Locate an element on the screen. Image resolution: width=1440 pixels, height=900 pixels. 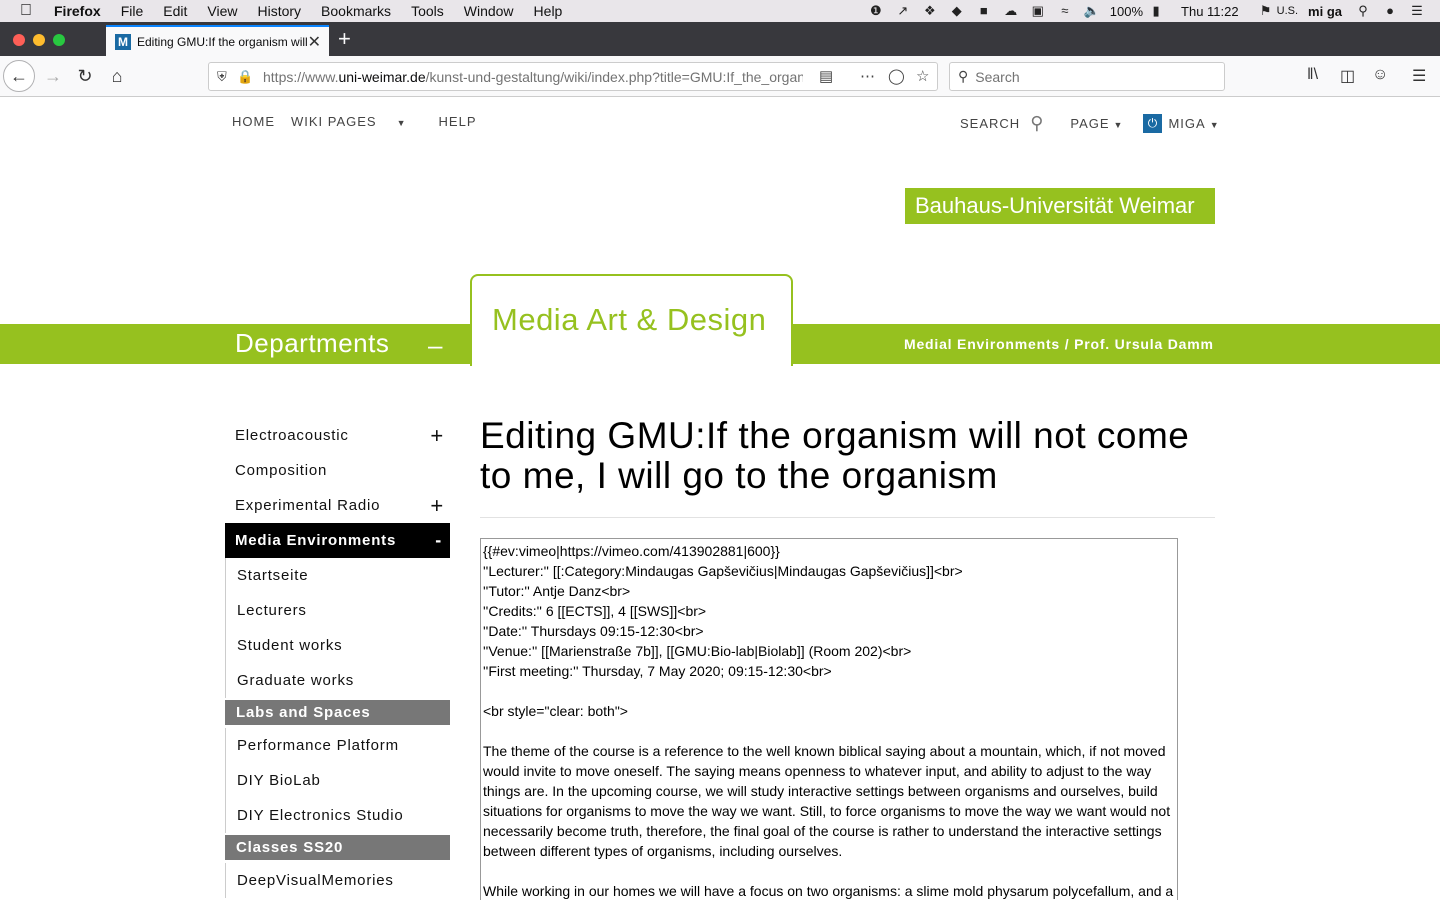
sidebar-subitem-student-works: Student works is located at coordinates (337, 645).